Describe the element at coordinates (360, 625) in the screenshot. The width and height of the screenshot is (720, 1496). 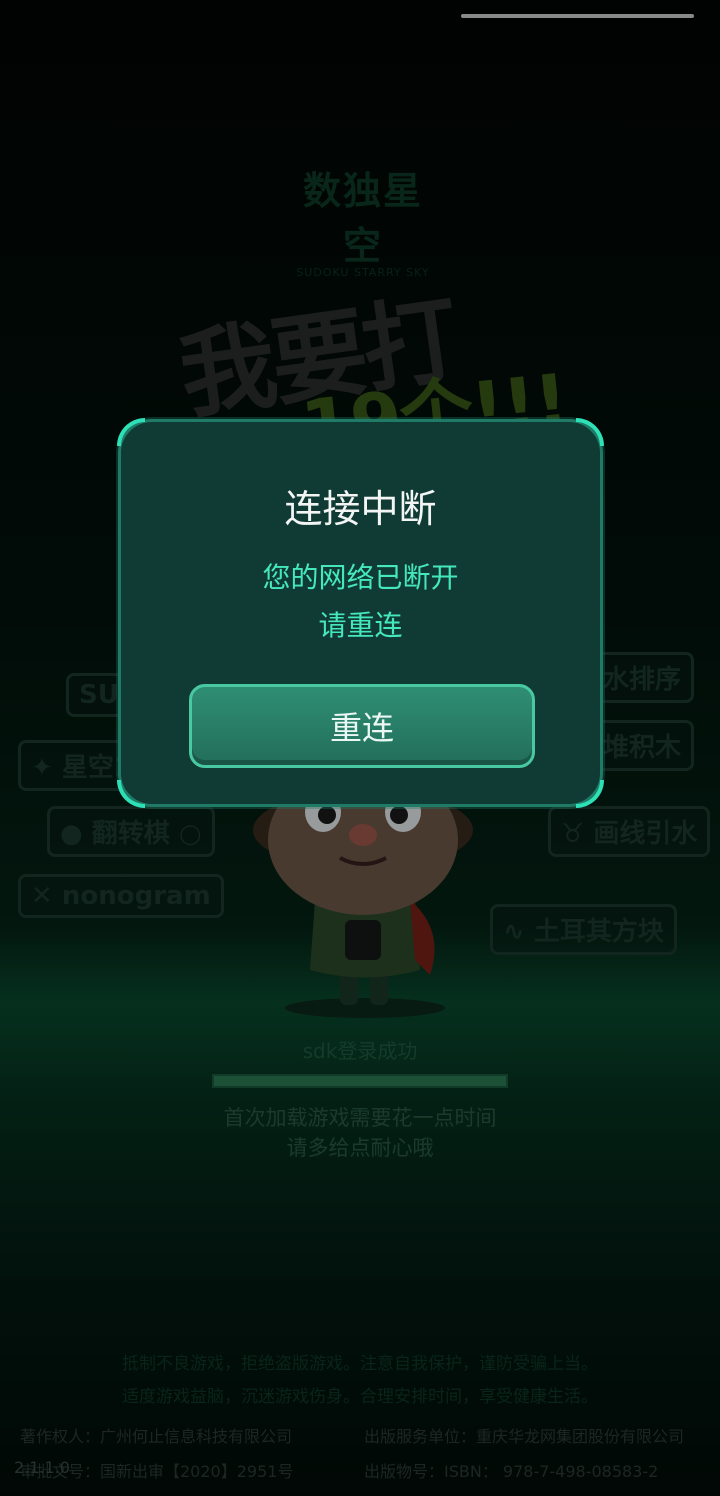
I see `dialog-message-line2: 请重连` at that location.